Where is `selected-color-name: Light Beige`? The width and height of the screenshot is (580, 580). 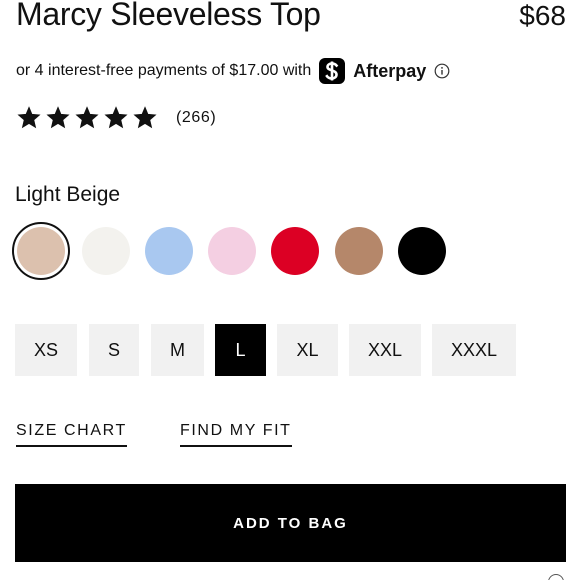 selected-color-name: Light Beige is located at coordinates (68, 194).